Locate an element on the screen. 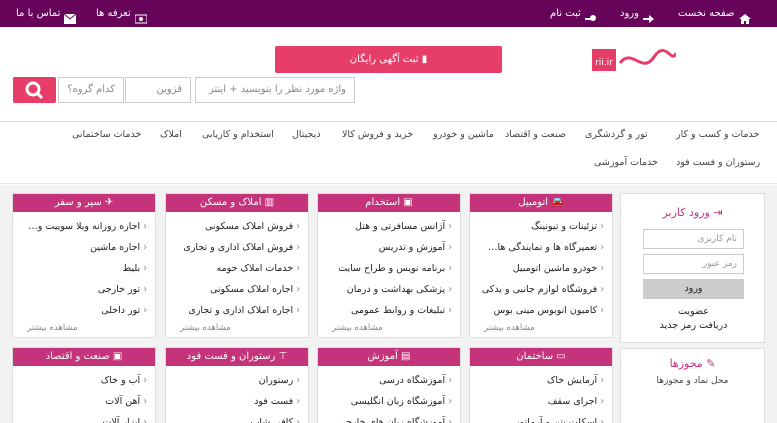 Image resolution: width=777 pixels, height=423 pixels. list-item: فروشگاه لوازم جانبی و یدکی is located at coordinates (539, 289).